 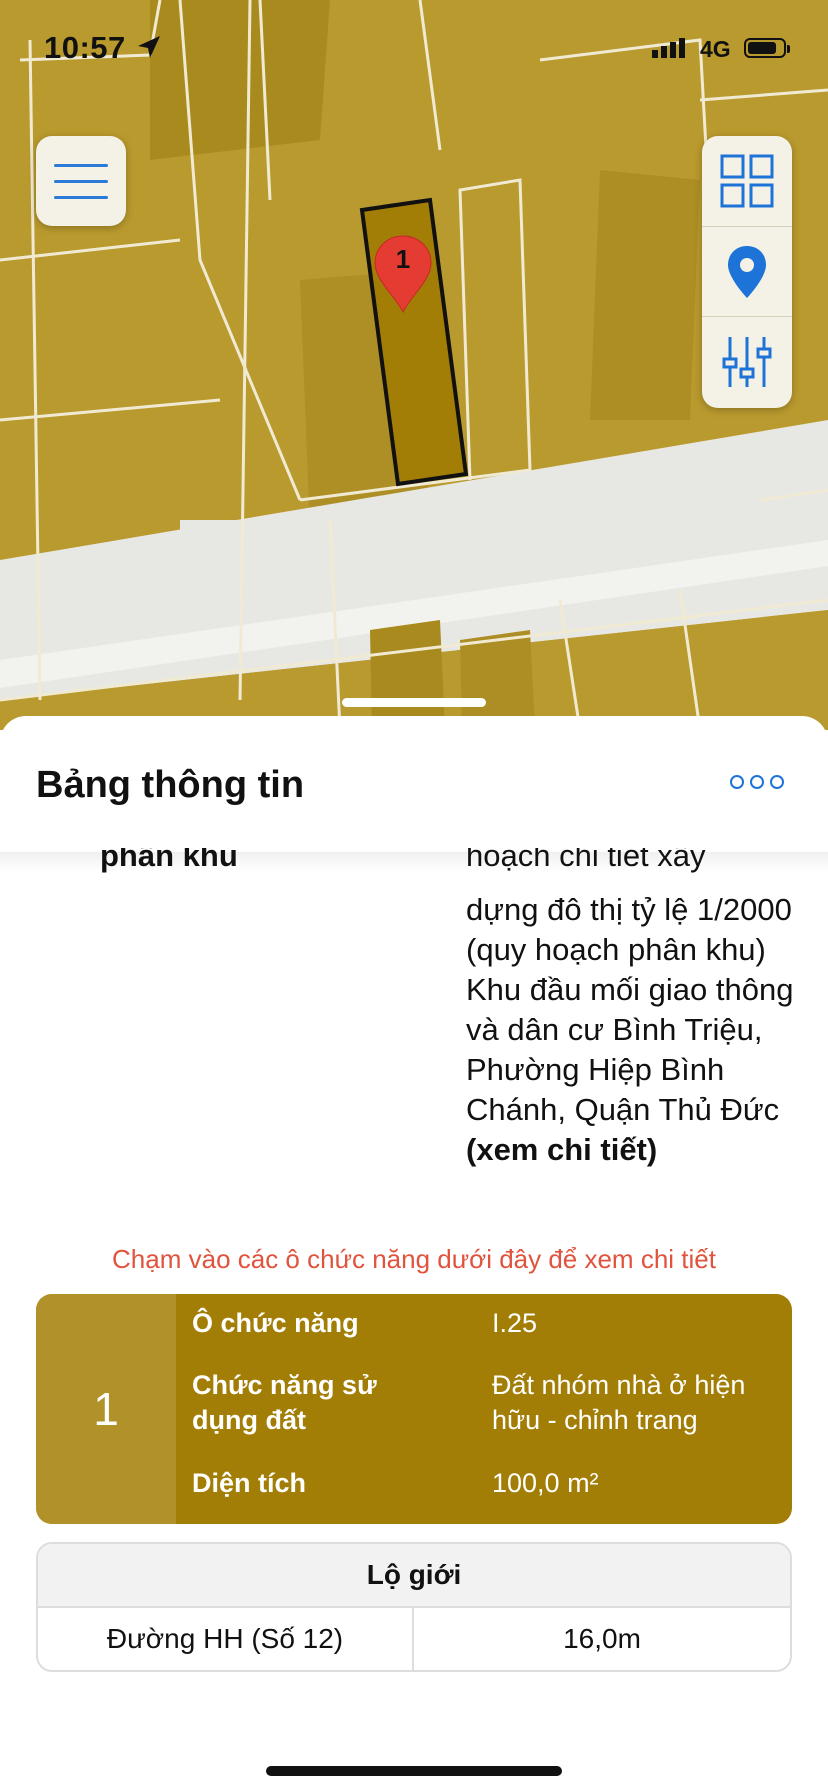 What do you see at coordinates (758, 785) in the screenshot?
I see `more-button` at bounding box center [758, 785].